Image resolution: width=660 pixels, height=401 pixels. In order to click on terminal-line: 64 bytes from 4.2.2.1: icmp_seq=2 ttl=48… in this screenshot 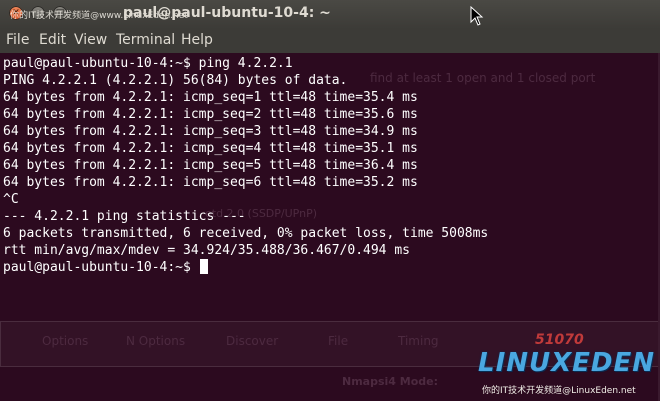, I will do `click(210, 114)`.